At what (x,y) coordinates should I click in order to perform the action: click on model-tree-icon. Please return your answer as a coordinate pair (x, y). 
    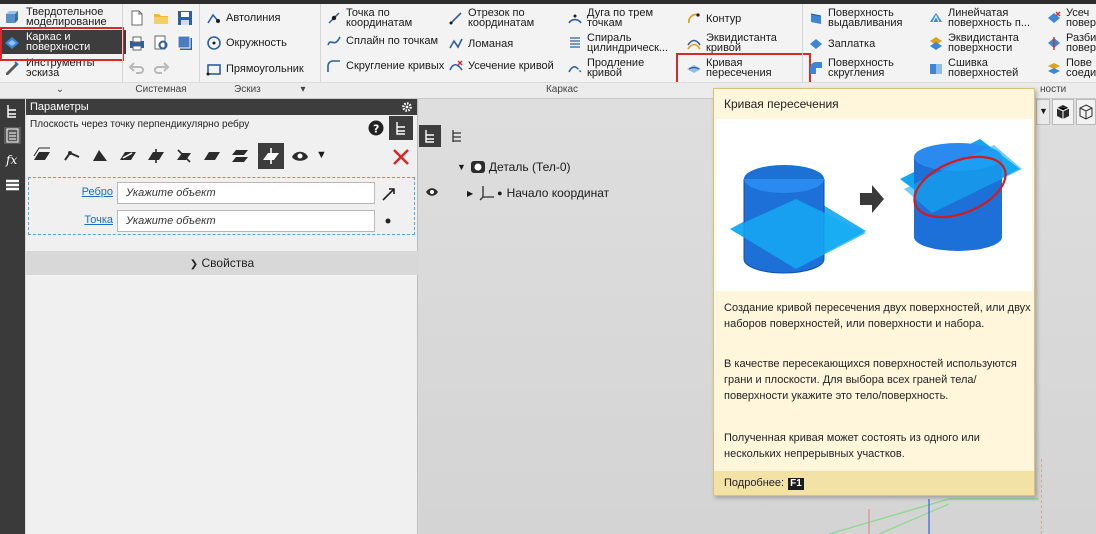
    Looking at the image, I should click on (12, 111).